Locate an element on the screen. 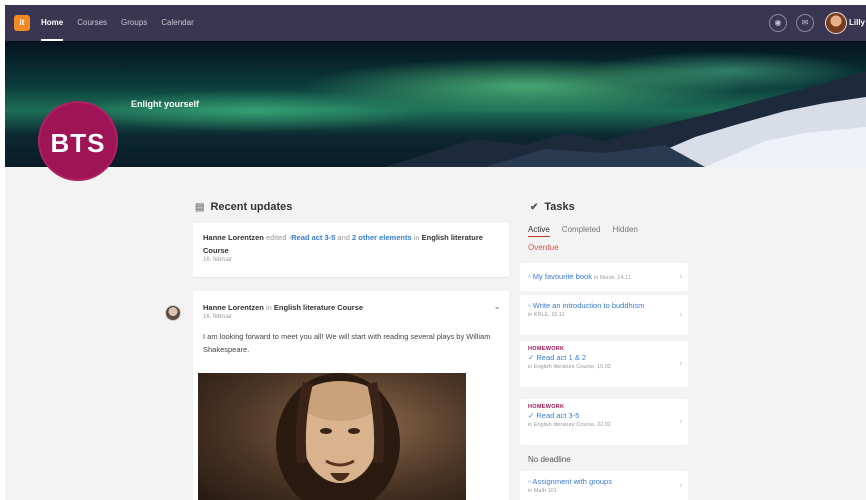 The width and height of the screenshot is (866, 500). task-subtitle: in English literature Course, 22.02 is located at coordinates (569, 425).